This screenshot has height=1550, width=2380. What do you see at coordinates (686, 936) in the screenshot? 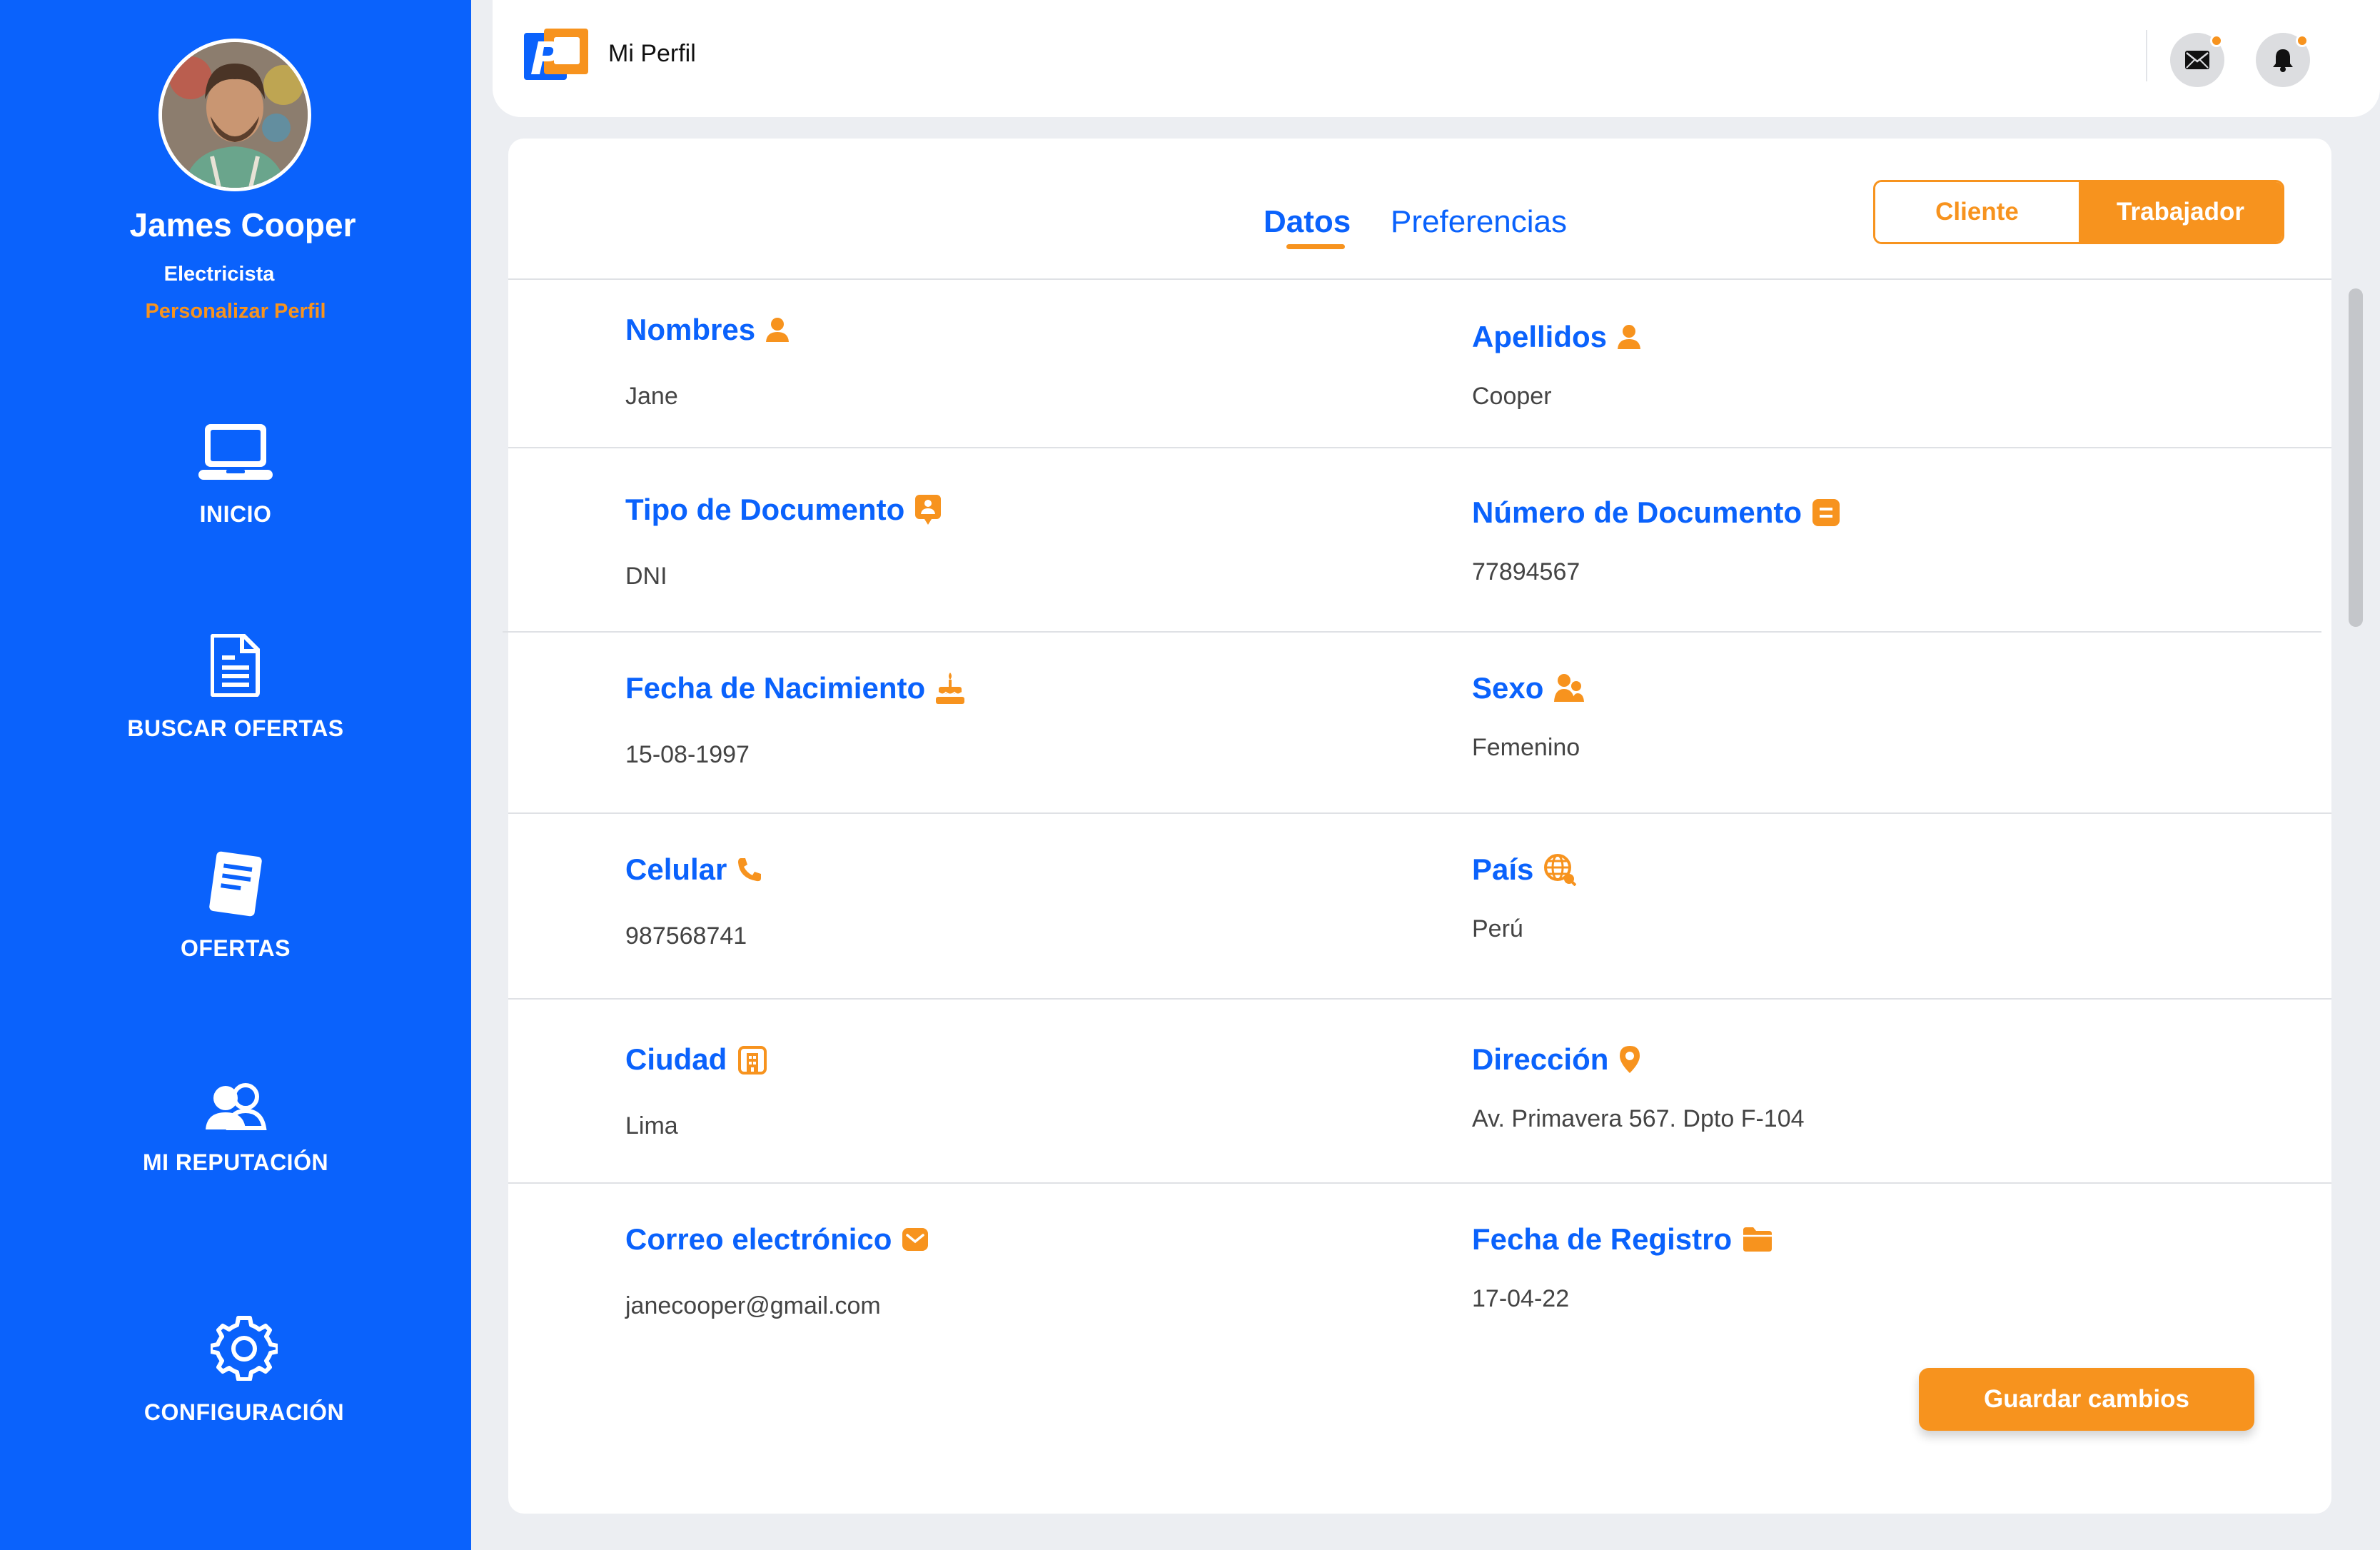
I see `field-value: 987568741` at bounding box center [686, 936].